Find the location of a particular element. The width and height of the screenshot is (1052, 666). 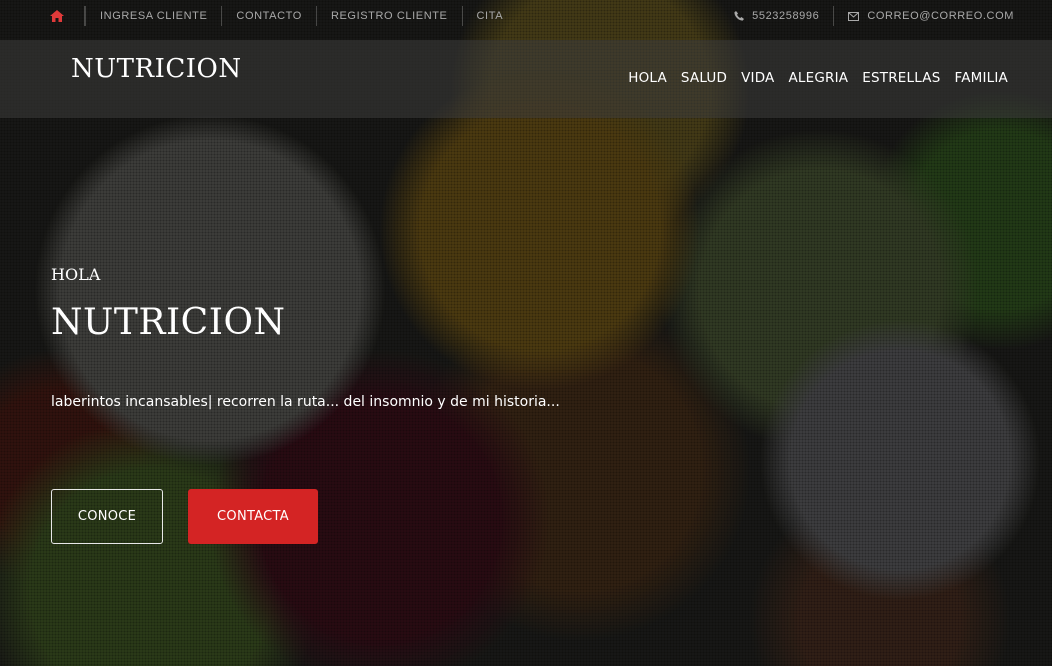

topbar-link-registro-cliente: REGISTRO CLIENTE is located at coordinates (388, 16).